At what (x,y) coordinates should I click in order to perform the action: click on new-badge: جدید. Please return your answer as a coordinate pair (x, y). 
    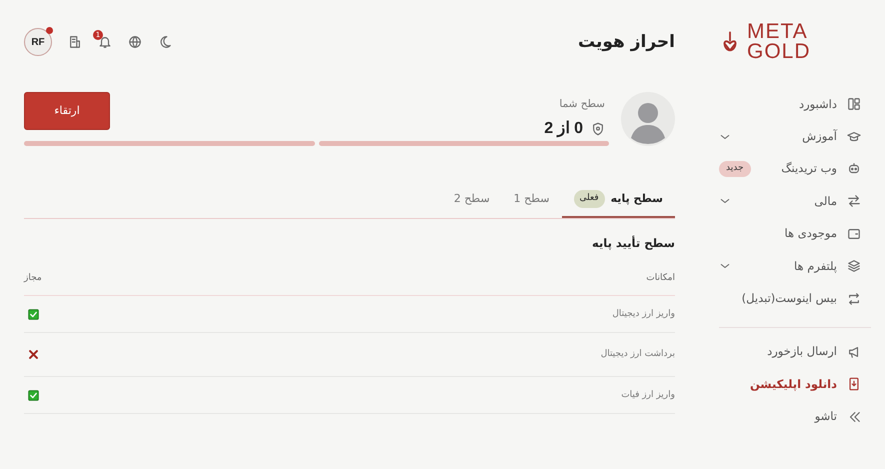
    Looking at the image, I should click on (735, 169).